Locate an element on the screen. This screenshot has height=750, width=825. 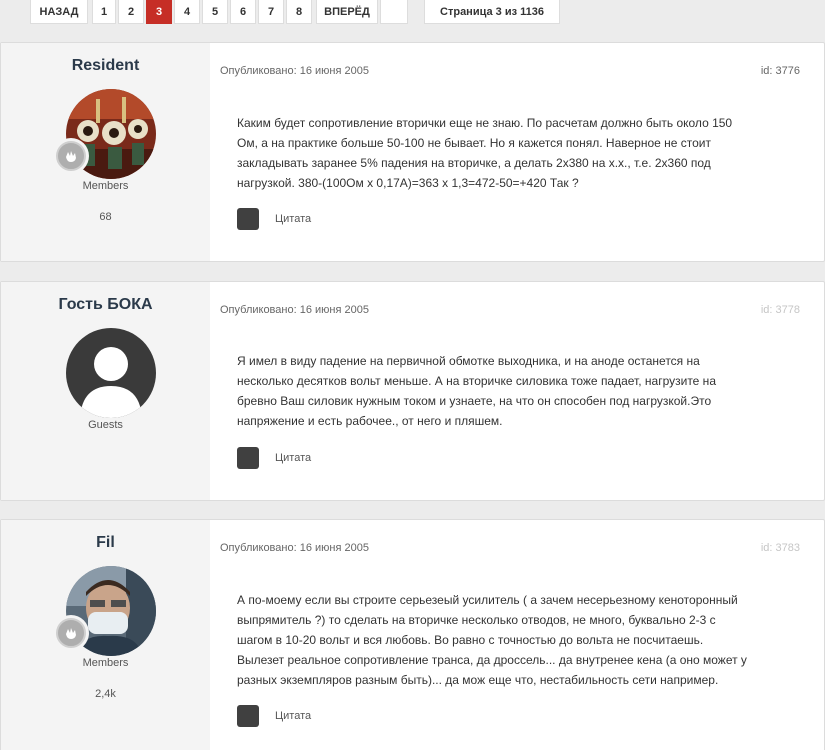
post-id: id: 3776 is located at coordinates (780, 71).